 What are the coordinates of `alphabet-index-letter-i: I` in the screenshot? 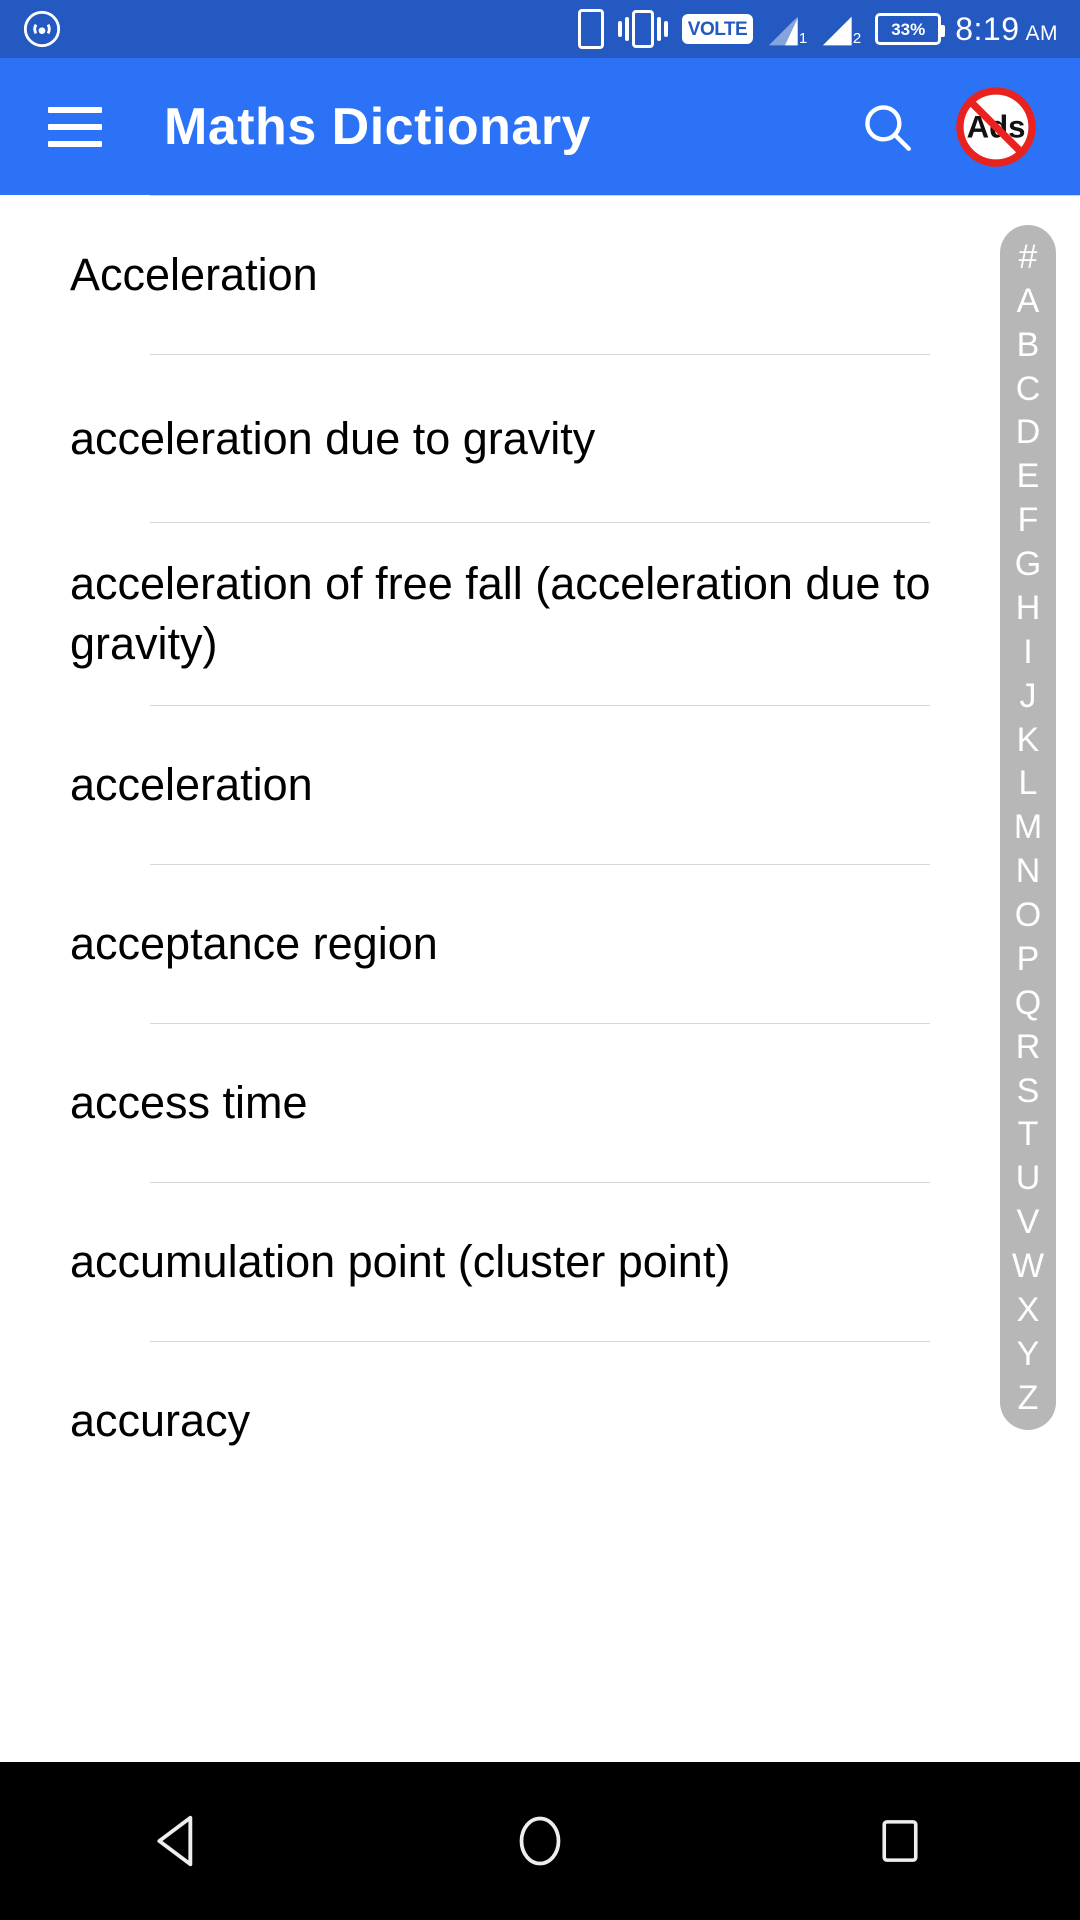 It's located at (1028, 652).